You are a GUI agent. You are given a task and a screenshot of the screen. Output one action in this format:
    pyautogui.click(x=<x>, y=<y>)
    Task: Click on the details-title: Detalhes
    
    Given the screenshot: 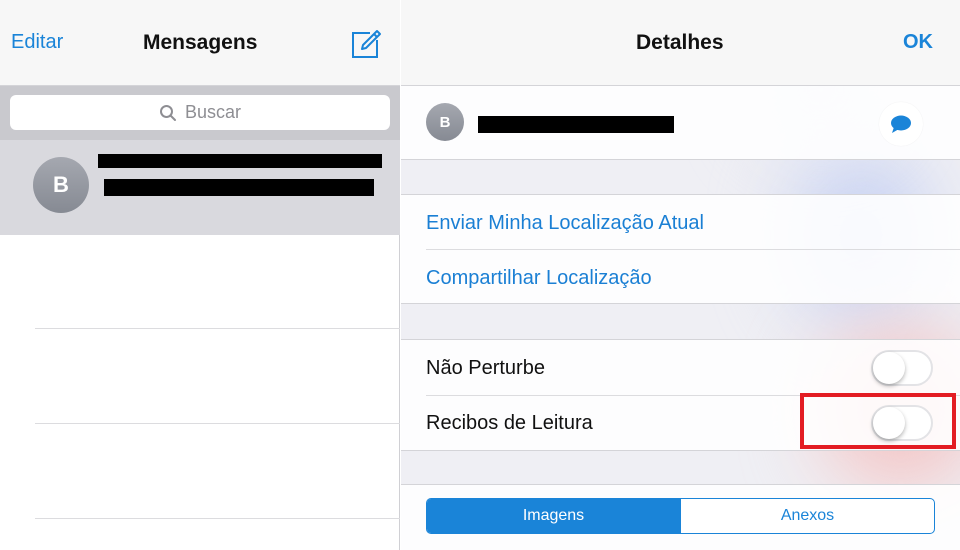 What is the action you would take?
    pyautogui.click(x=680, y=42)
    